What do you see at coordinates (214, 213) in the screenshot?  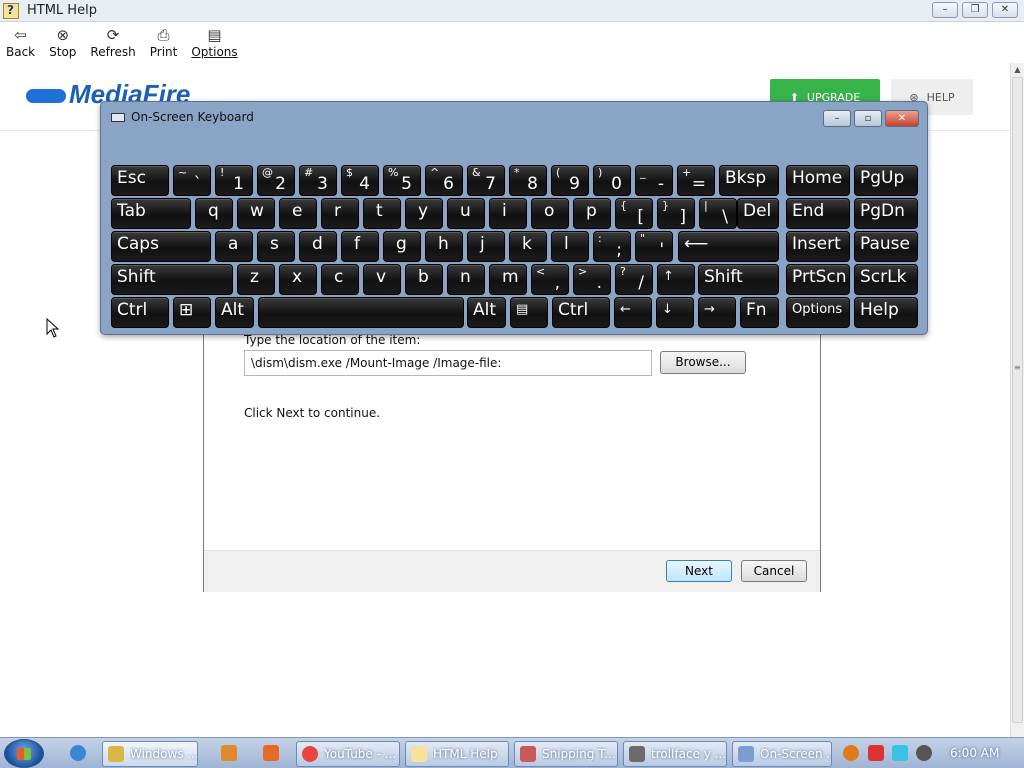 I see `key-q: q` at bounding box center [214, 213].